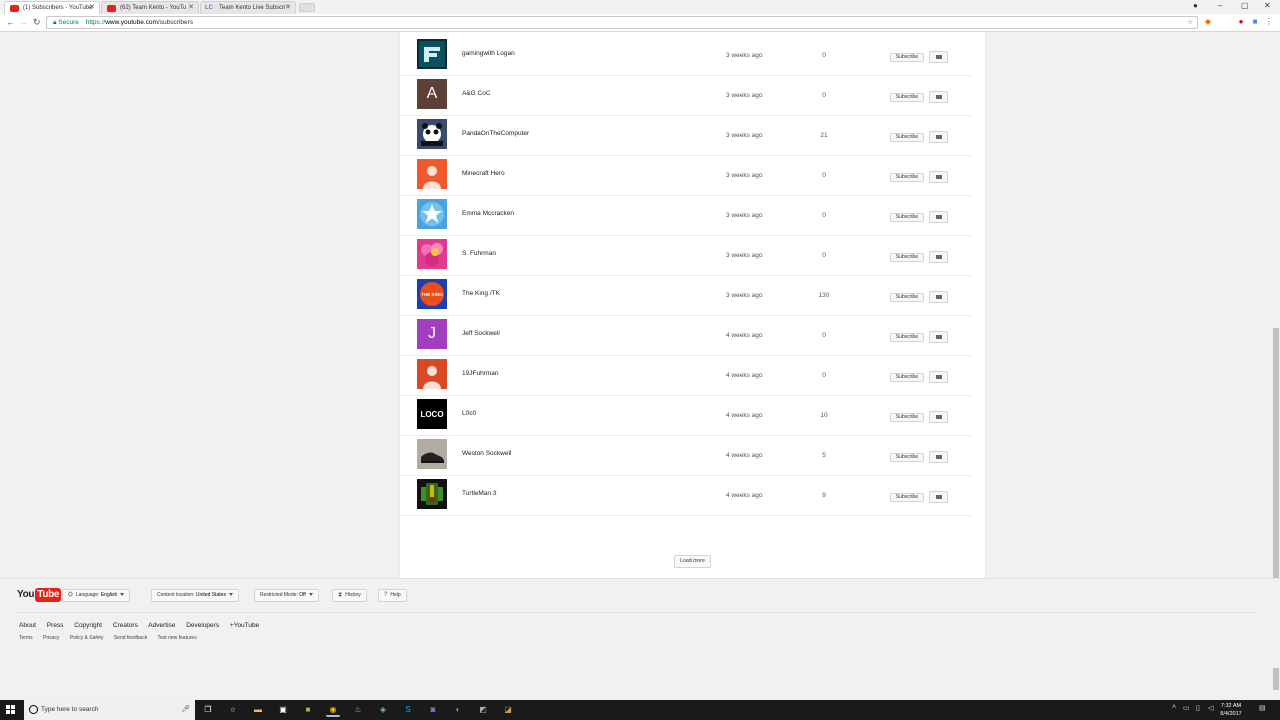 Image resolution: width=1280 pixels, height=720 pixels. Describe the element at coordinates (307, 7) in the screenshot. I see `new-tab-button` at that location.